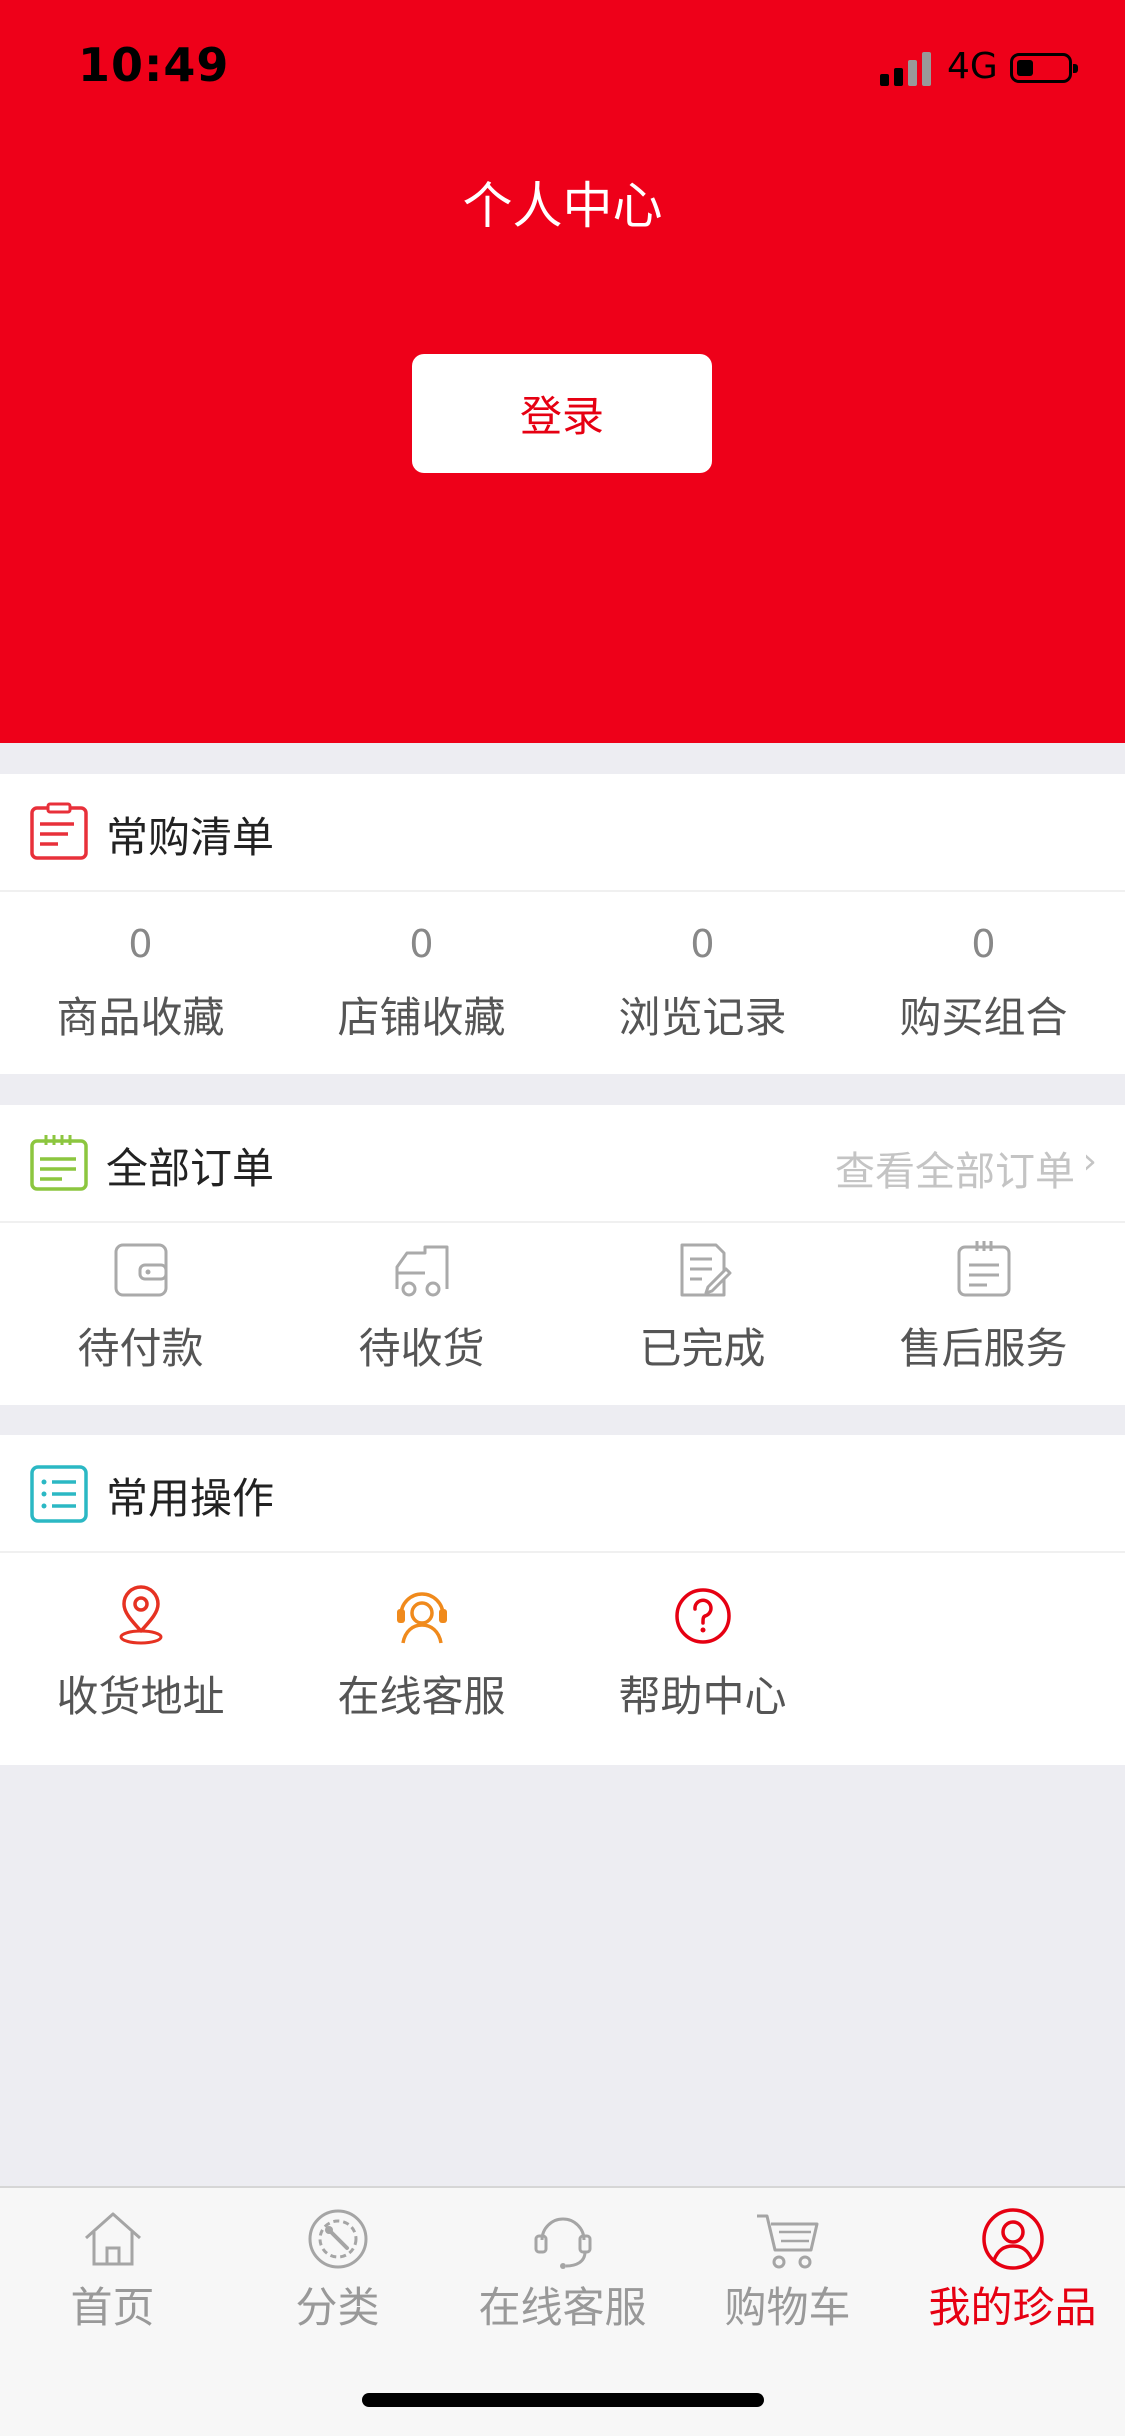 The height and width of the screenshot is (2436, 1125). What do you see at coordinates (140, 1313) in the screenshot?
I see `pending-payment: 待付款` at bounding box center [140, 1313].